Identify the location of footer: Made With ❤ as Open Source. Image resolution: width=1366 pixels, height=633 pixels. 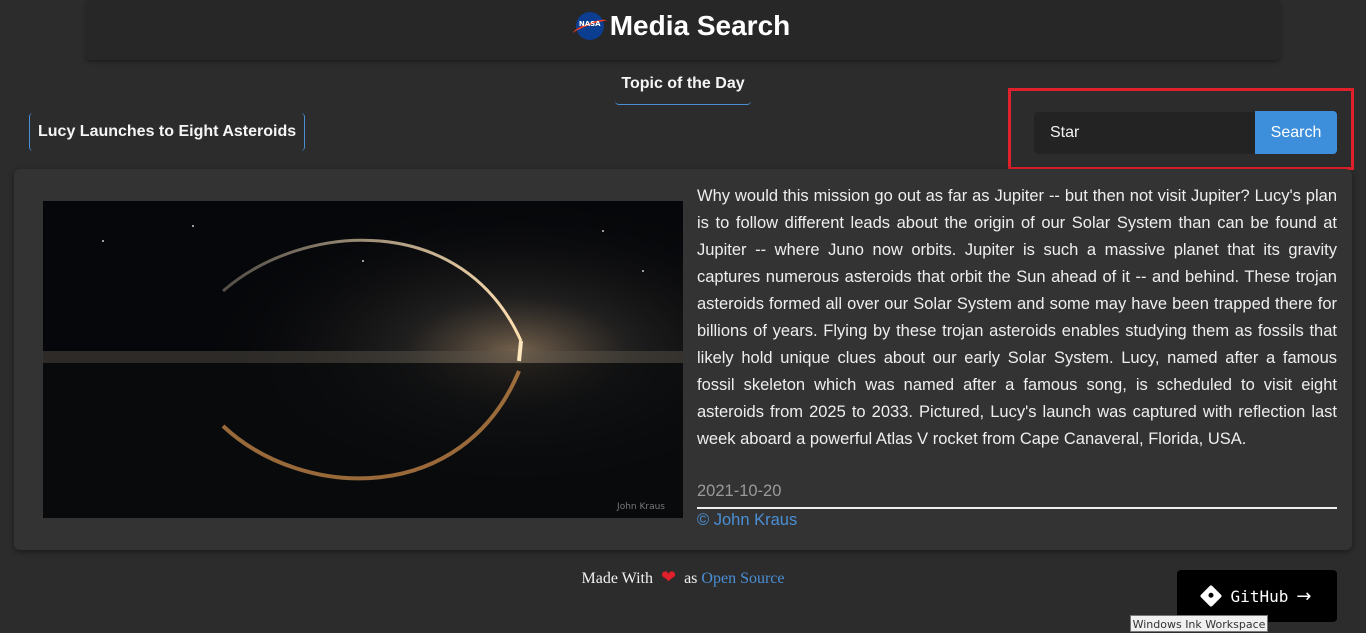
(683, 577).